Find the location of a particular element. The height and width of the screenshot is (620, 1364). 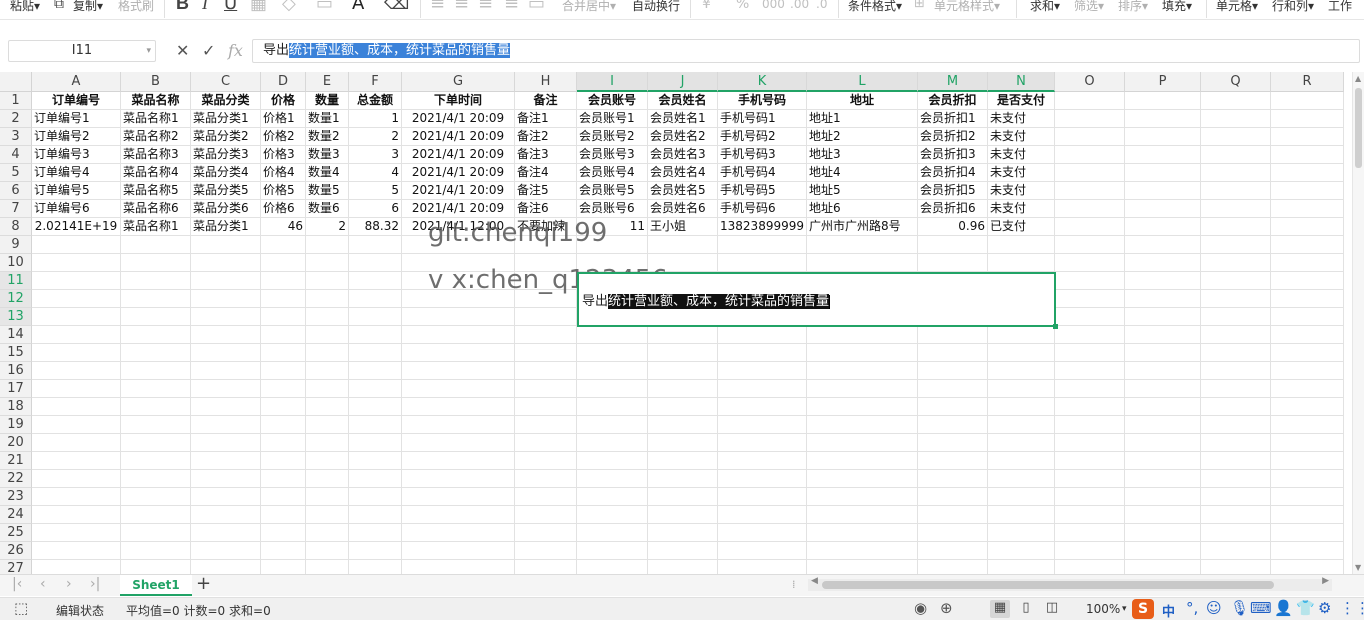

table-cell: 未支付 is located at coordinates (1021, 173).